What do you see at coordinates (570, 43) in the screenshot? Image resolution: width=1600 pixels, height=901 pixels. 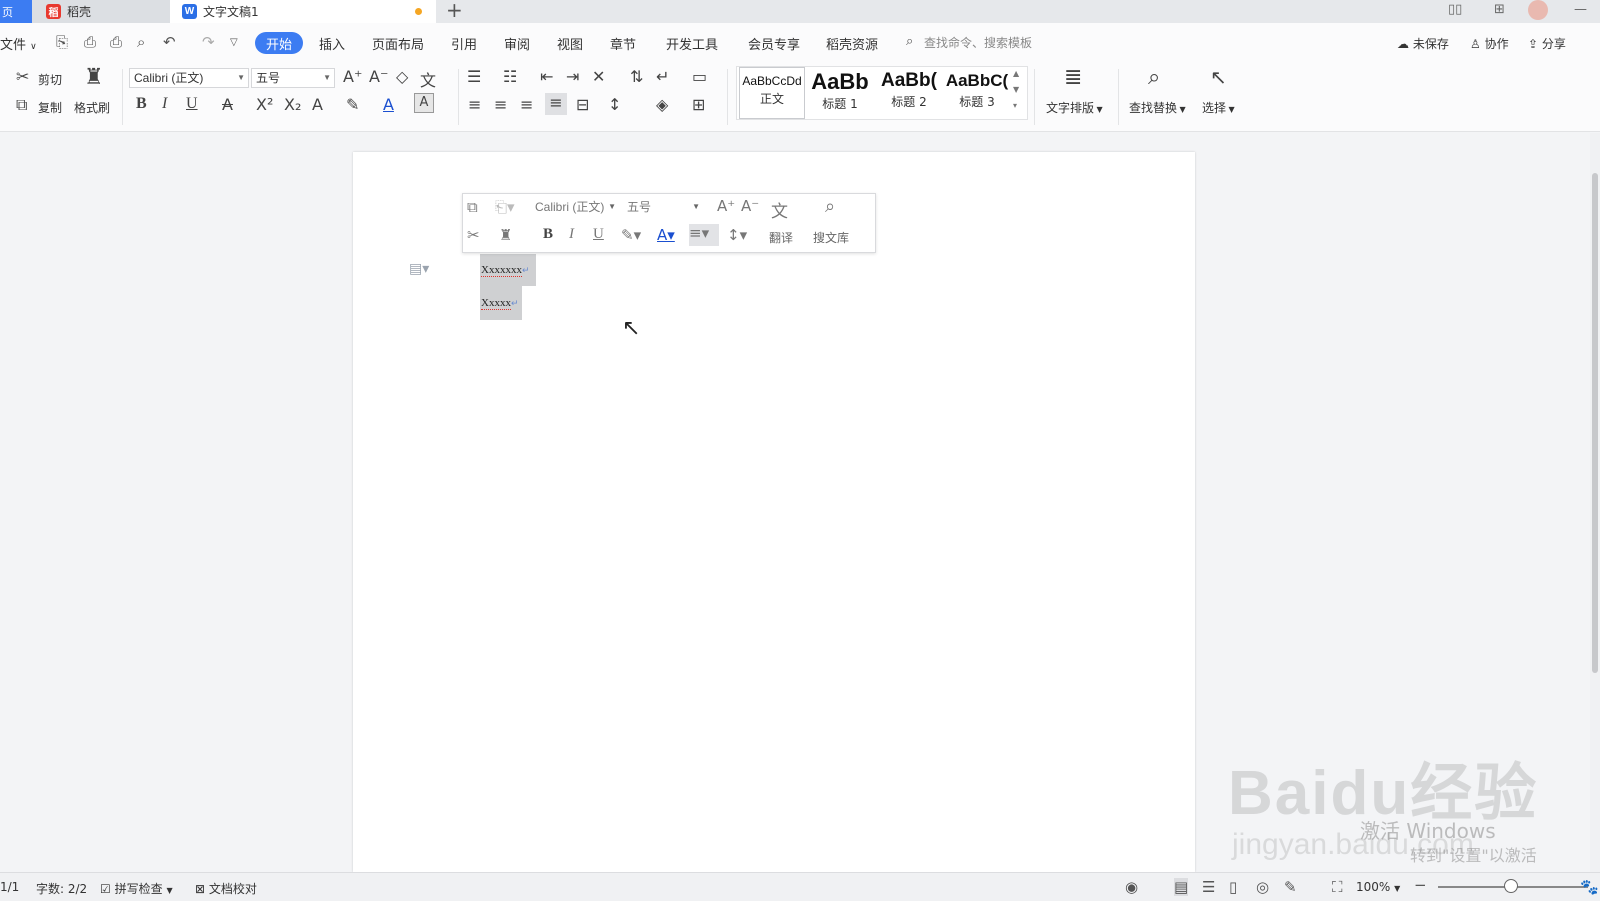 I see `menu-item-view: 视图` at bounding box center [570, 43].